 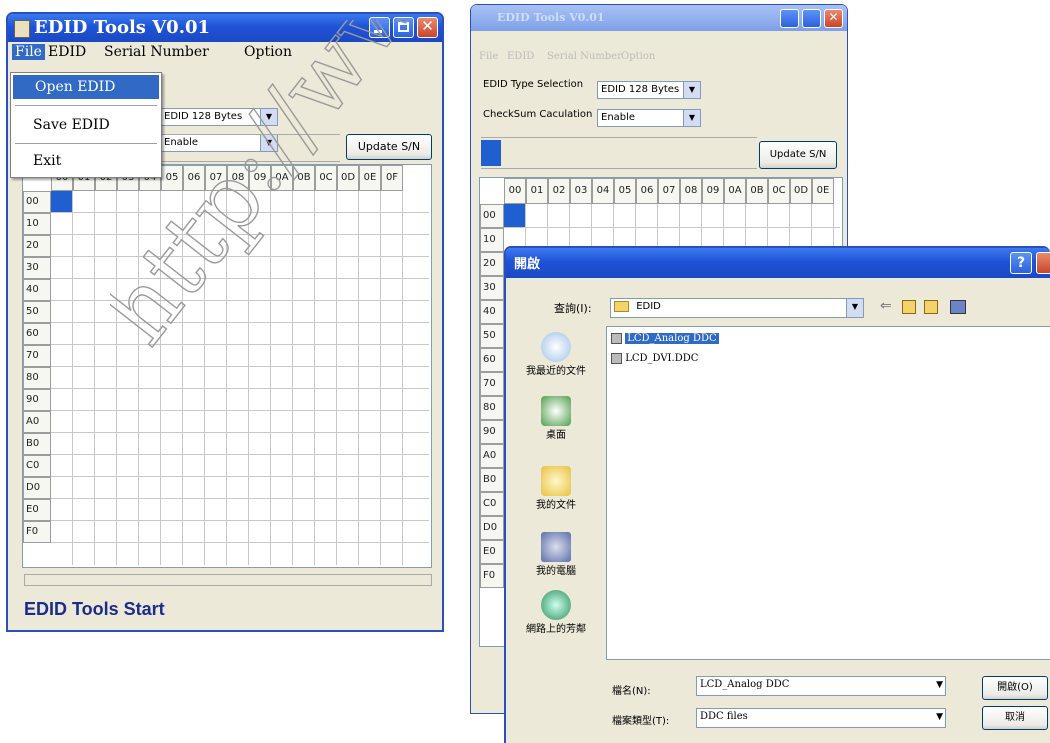 What do you see at coordinates (1015, 718) in the screenshot?
I see `cancel-button: 取消` at bounding box center [1015, 718].